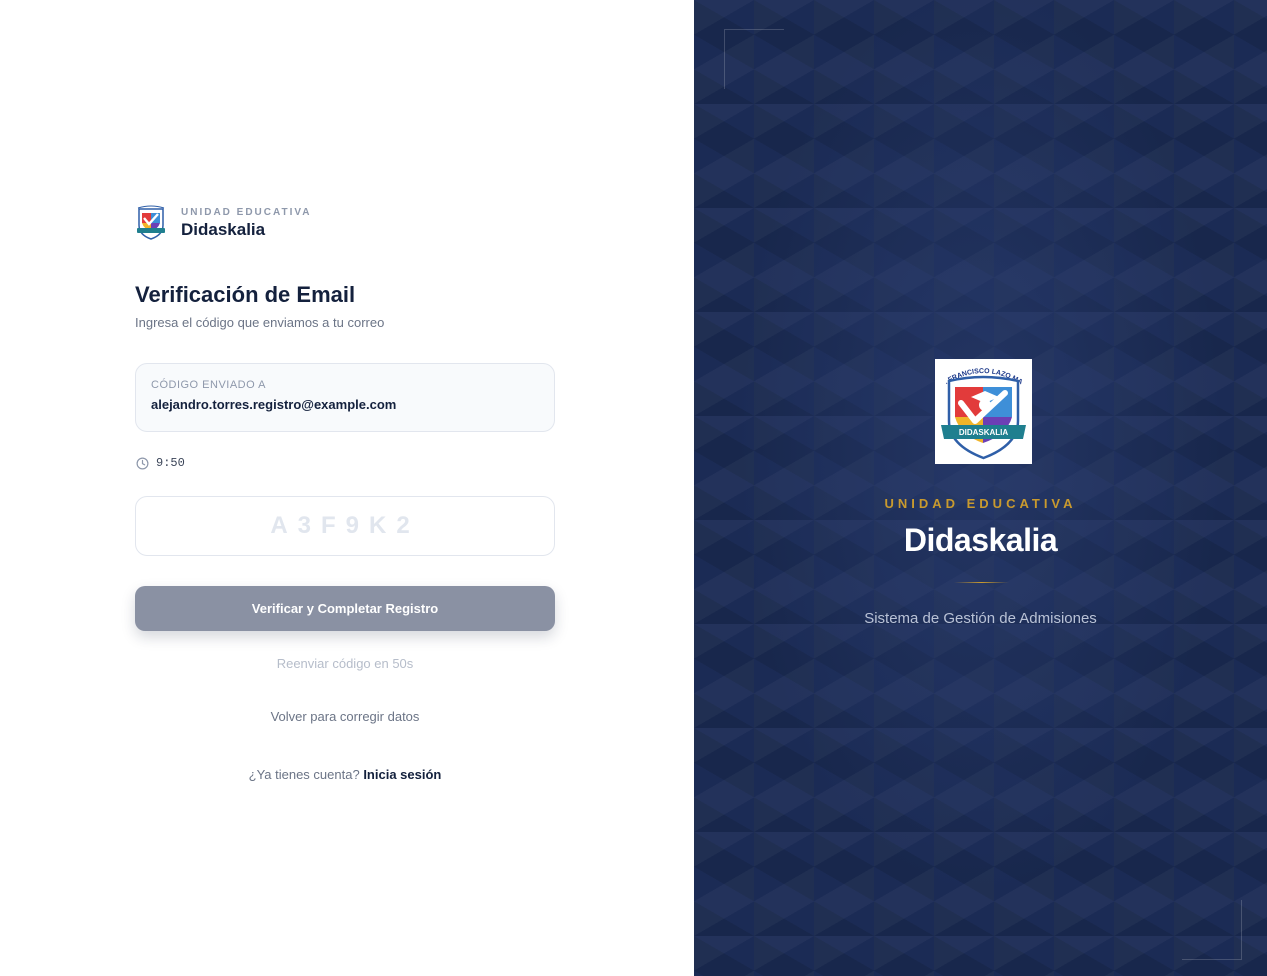 The image size is (1267, 976). What do you see at coordinates (208, 385) in the screenshot?
I see `sent-to-label: CÓDIGO ENVIADO A` at bounding box center [208, 385].